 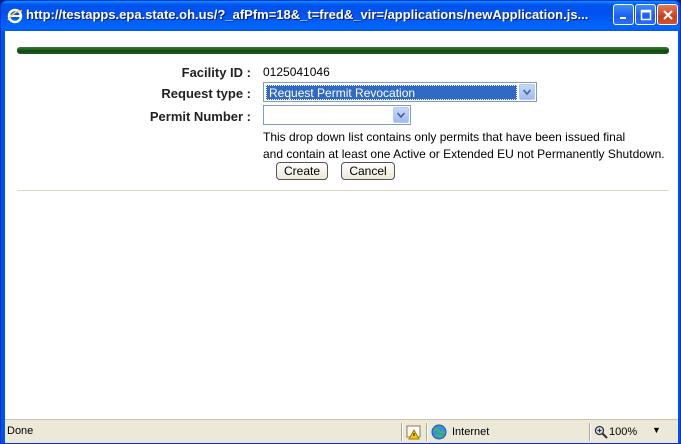 What do you see at coordinates (622, 17) in the screenshot?
I see `minimize-icon` at bounding box center [622, 17].